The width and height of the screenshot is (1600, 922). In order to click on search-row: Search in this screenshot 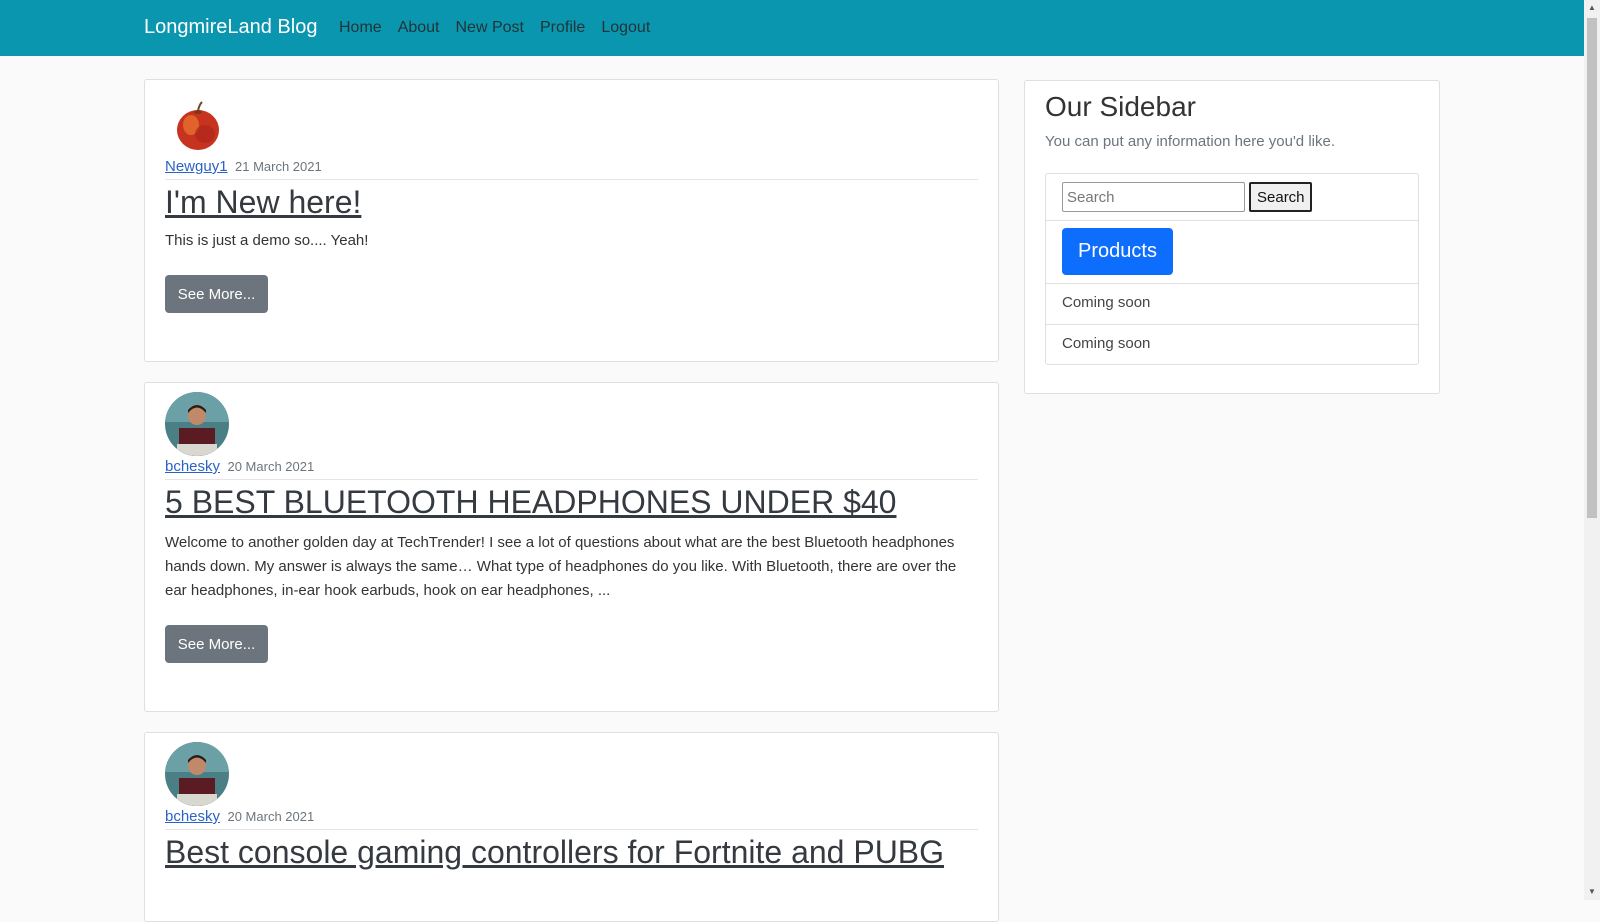, I will do `click(1232, 197)`.